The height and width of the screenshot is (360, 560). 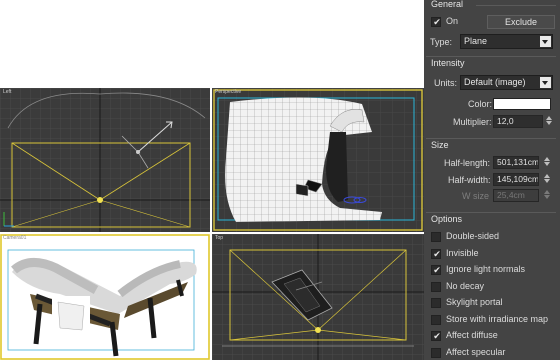 What do you see at coordinates (472, 236) in the screenshot?
I see `option-label: Double-sided` at bounding box center [472, 236].